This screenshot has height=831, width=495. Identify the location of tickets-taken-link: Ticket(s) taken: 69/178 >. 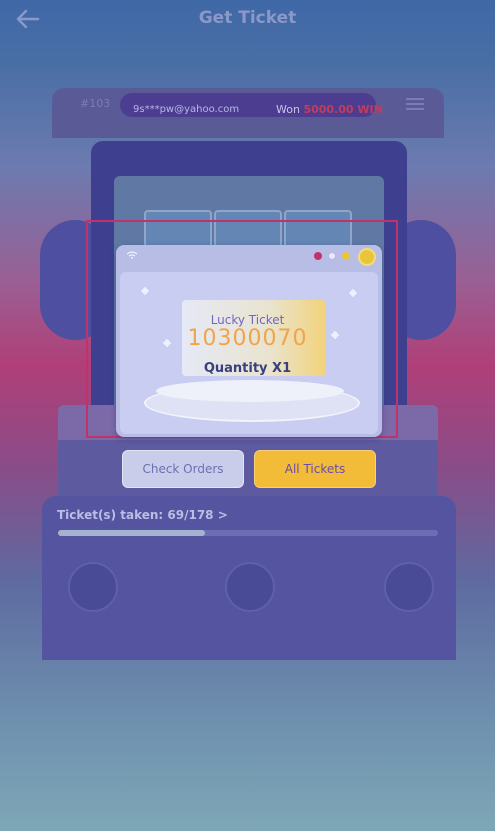
(142, 515).